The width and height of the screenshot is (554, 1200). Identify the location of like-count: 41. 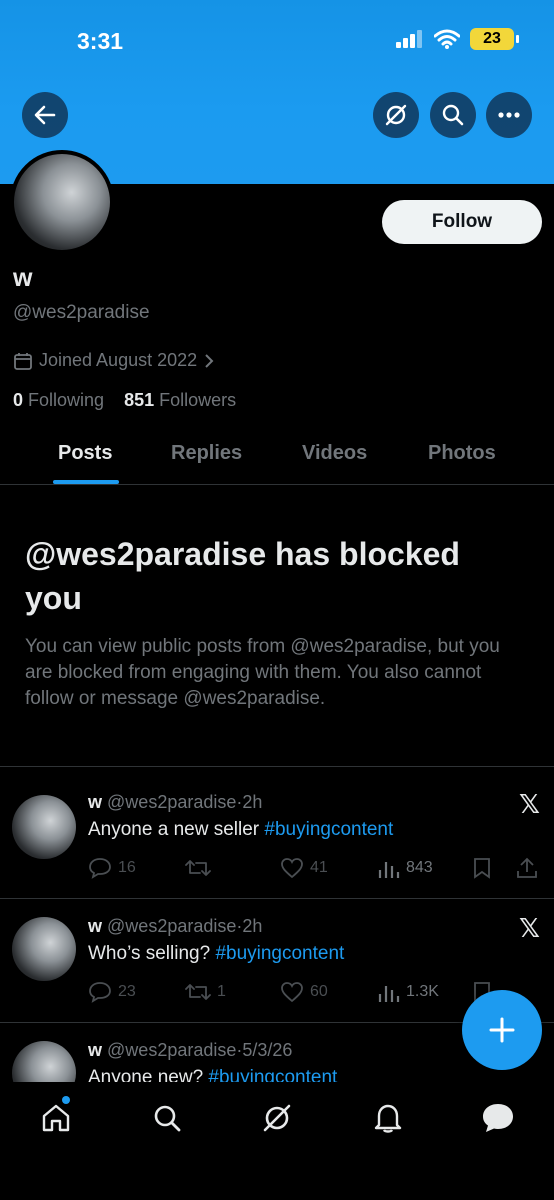
(319, 867).